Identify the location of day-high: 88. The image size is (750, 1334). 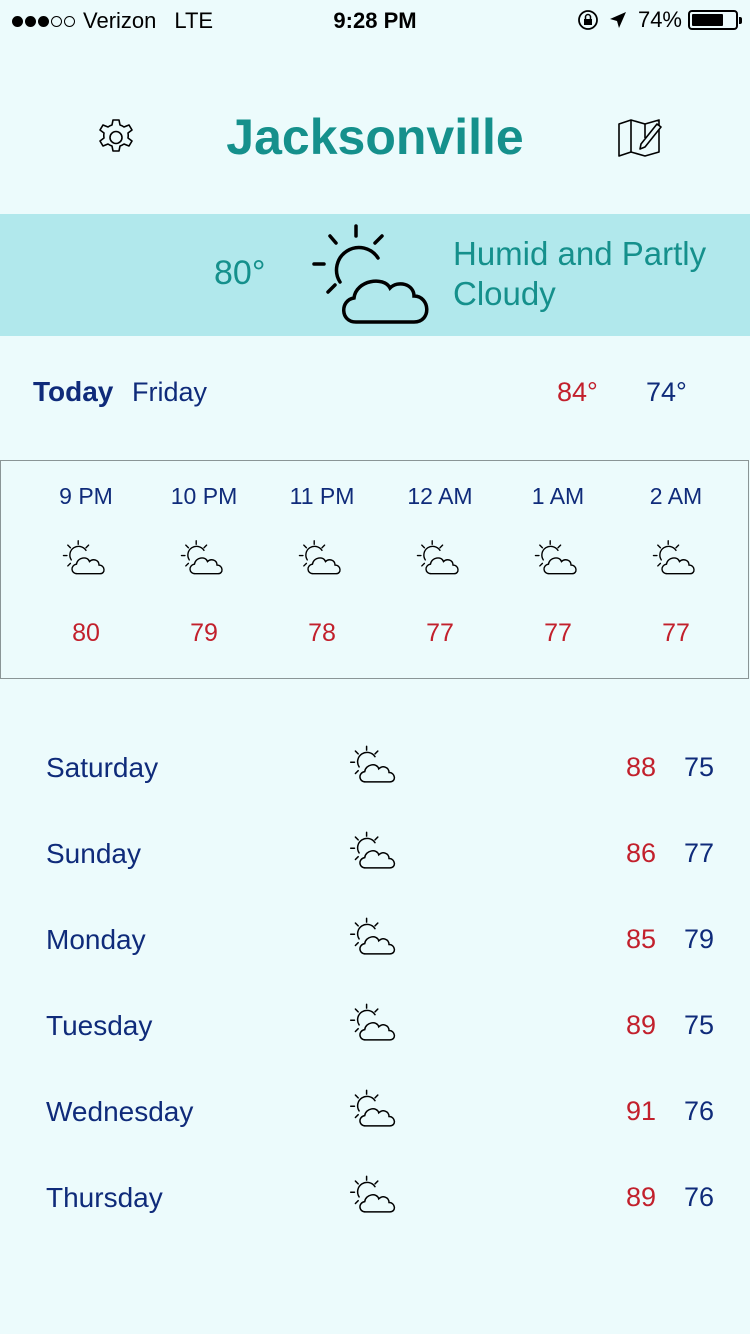
(640, 767).